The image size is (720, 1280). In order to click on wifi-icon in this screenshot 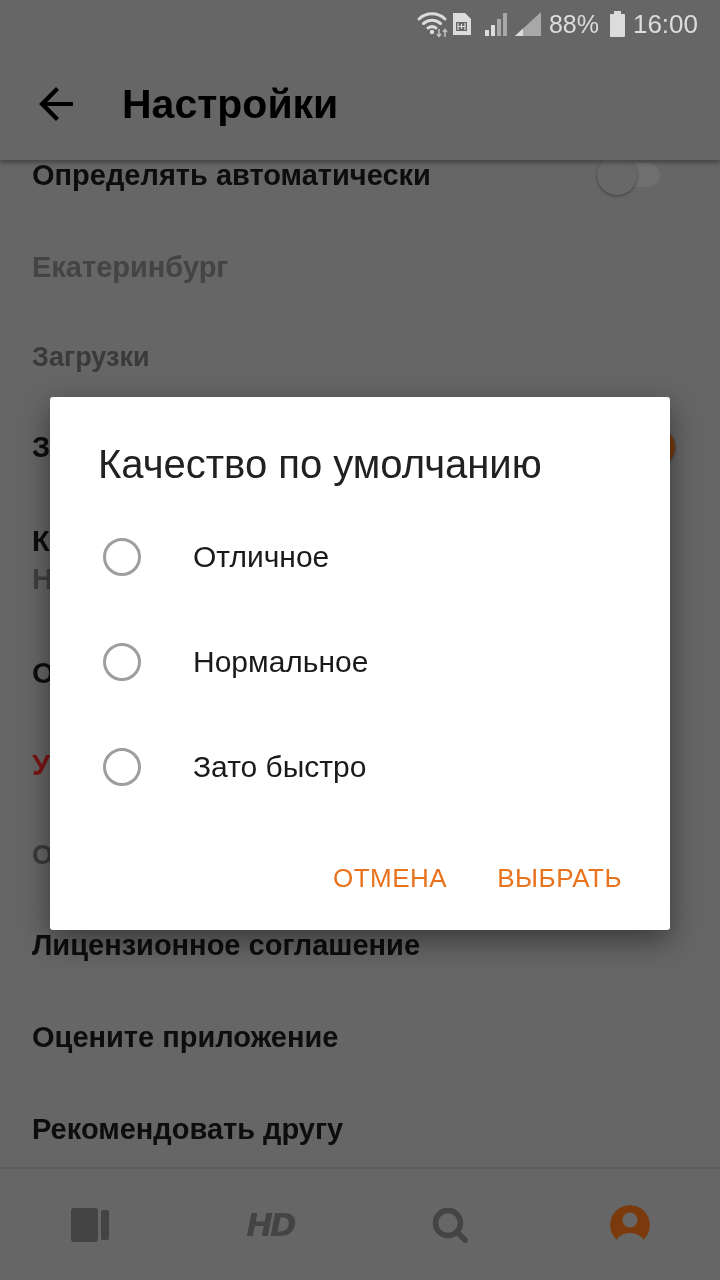, I will do `click(432, 24)`.